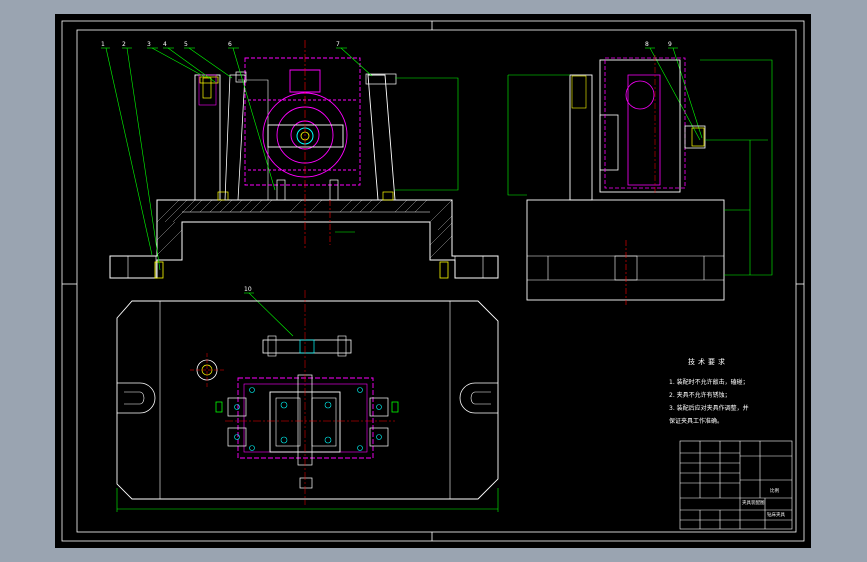 This screenshot has width=867, height=562. What do you see at coordinates (670, 44) in the screenshot?
I see `callout-9: 9` at bounding box center [670, 44].